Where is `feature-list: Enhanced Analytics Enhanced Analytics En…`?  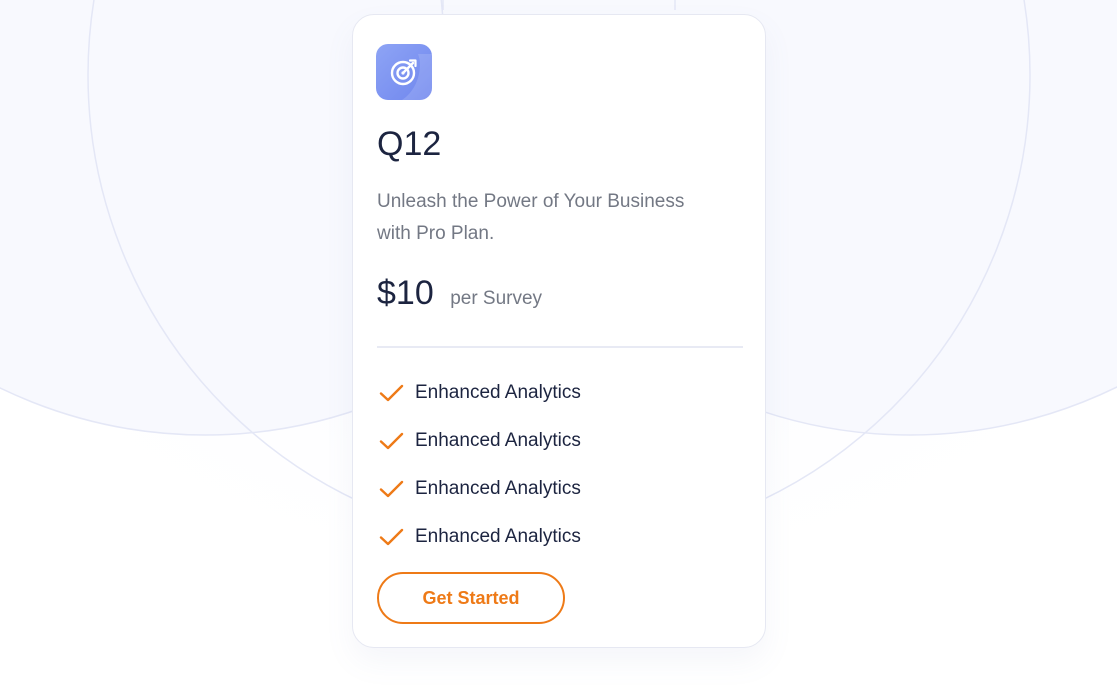 feature-list: Enhanced Analytics Enhanced Analytics En… is located at coordinates (479, 465).